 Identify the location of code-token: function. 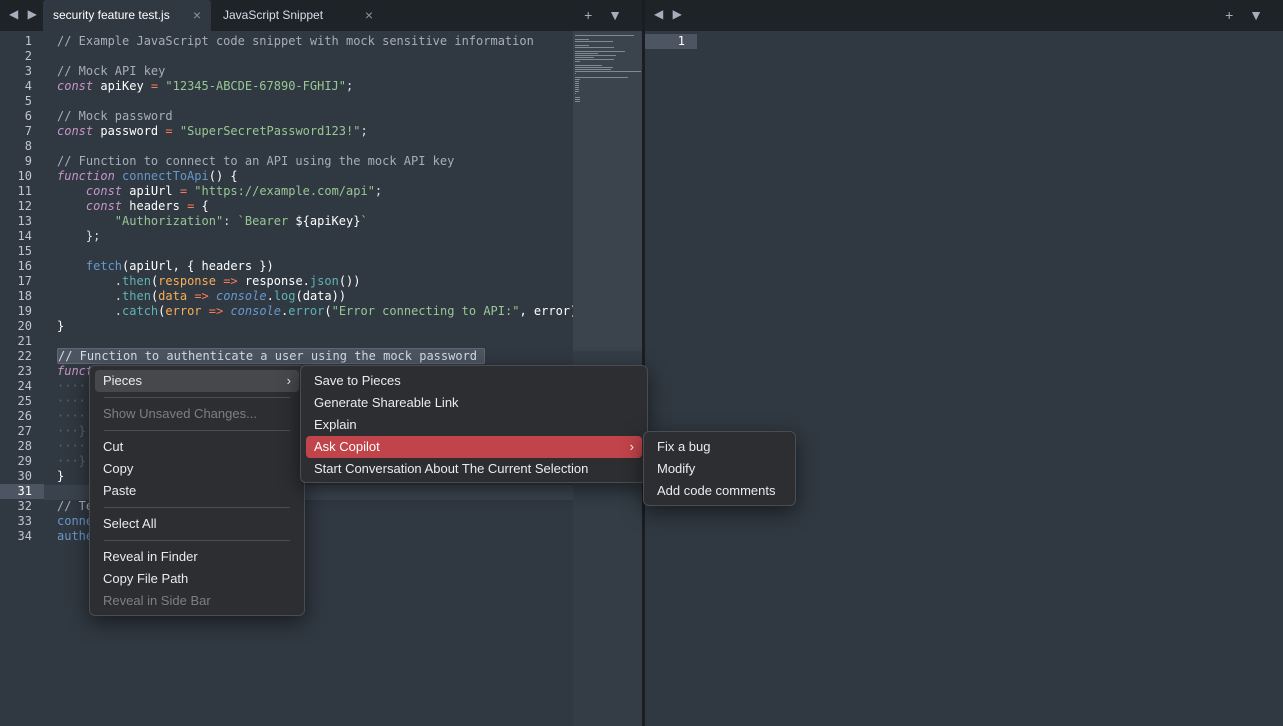
(86, 176).